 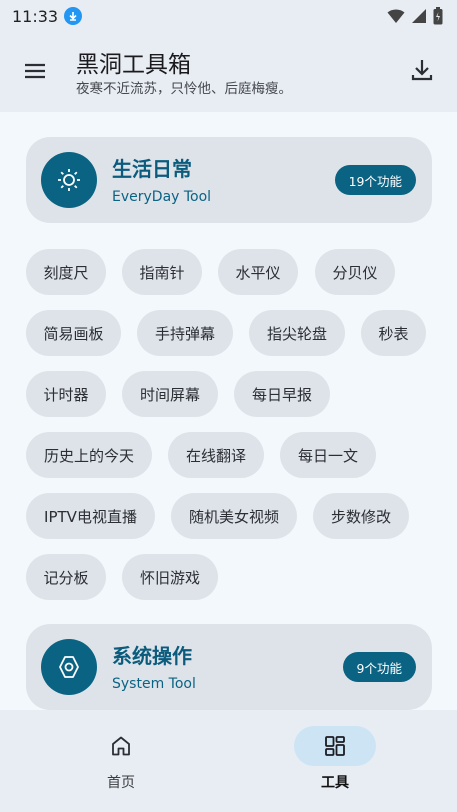 What do you see at coordinates (170, 577) in the screenshot?
I see `chip-retro-games: 怀旧游戏` at bounding box center [170, 577].